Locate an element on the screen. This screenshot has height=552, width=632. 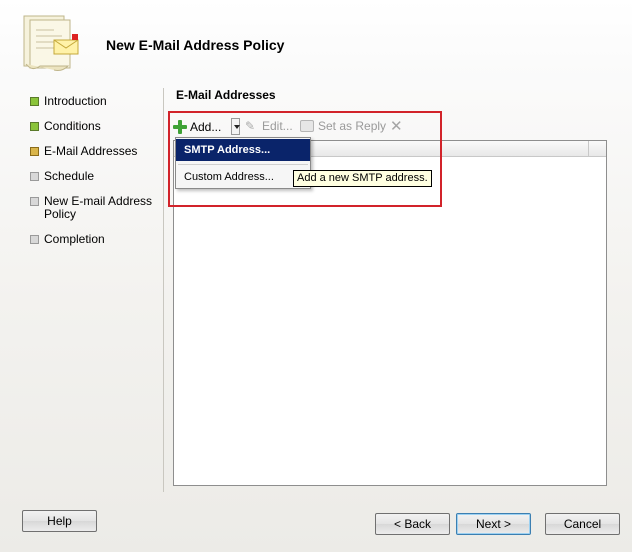
nav-item-email-addresses: E-Mail Addresses is located at coordinates (83, 151).